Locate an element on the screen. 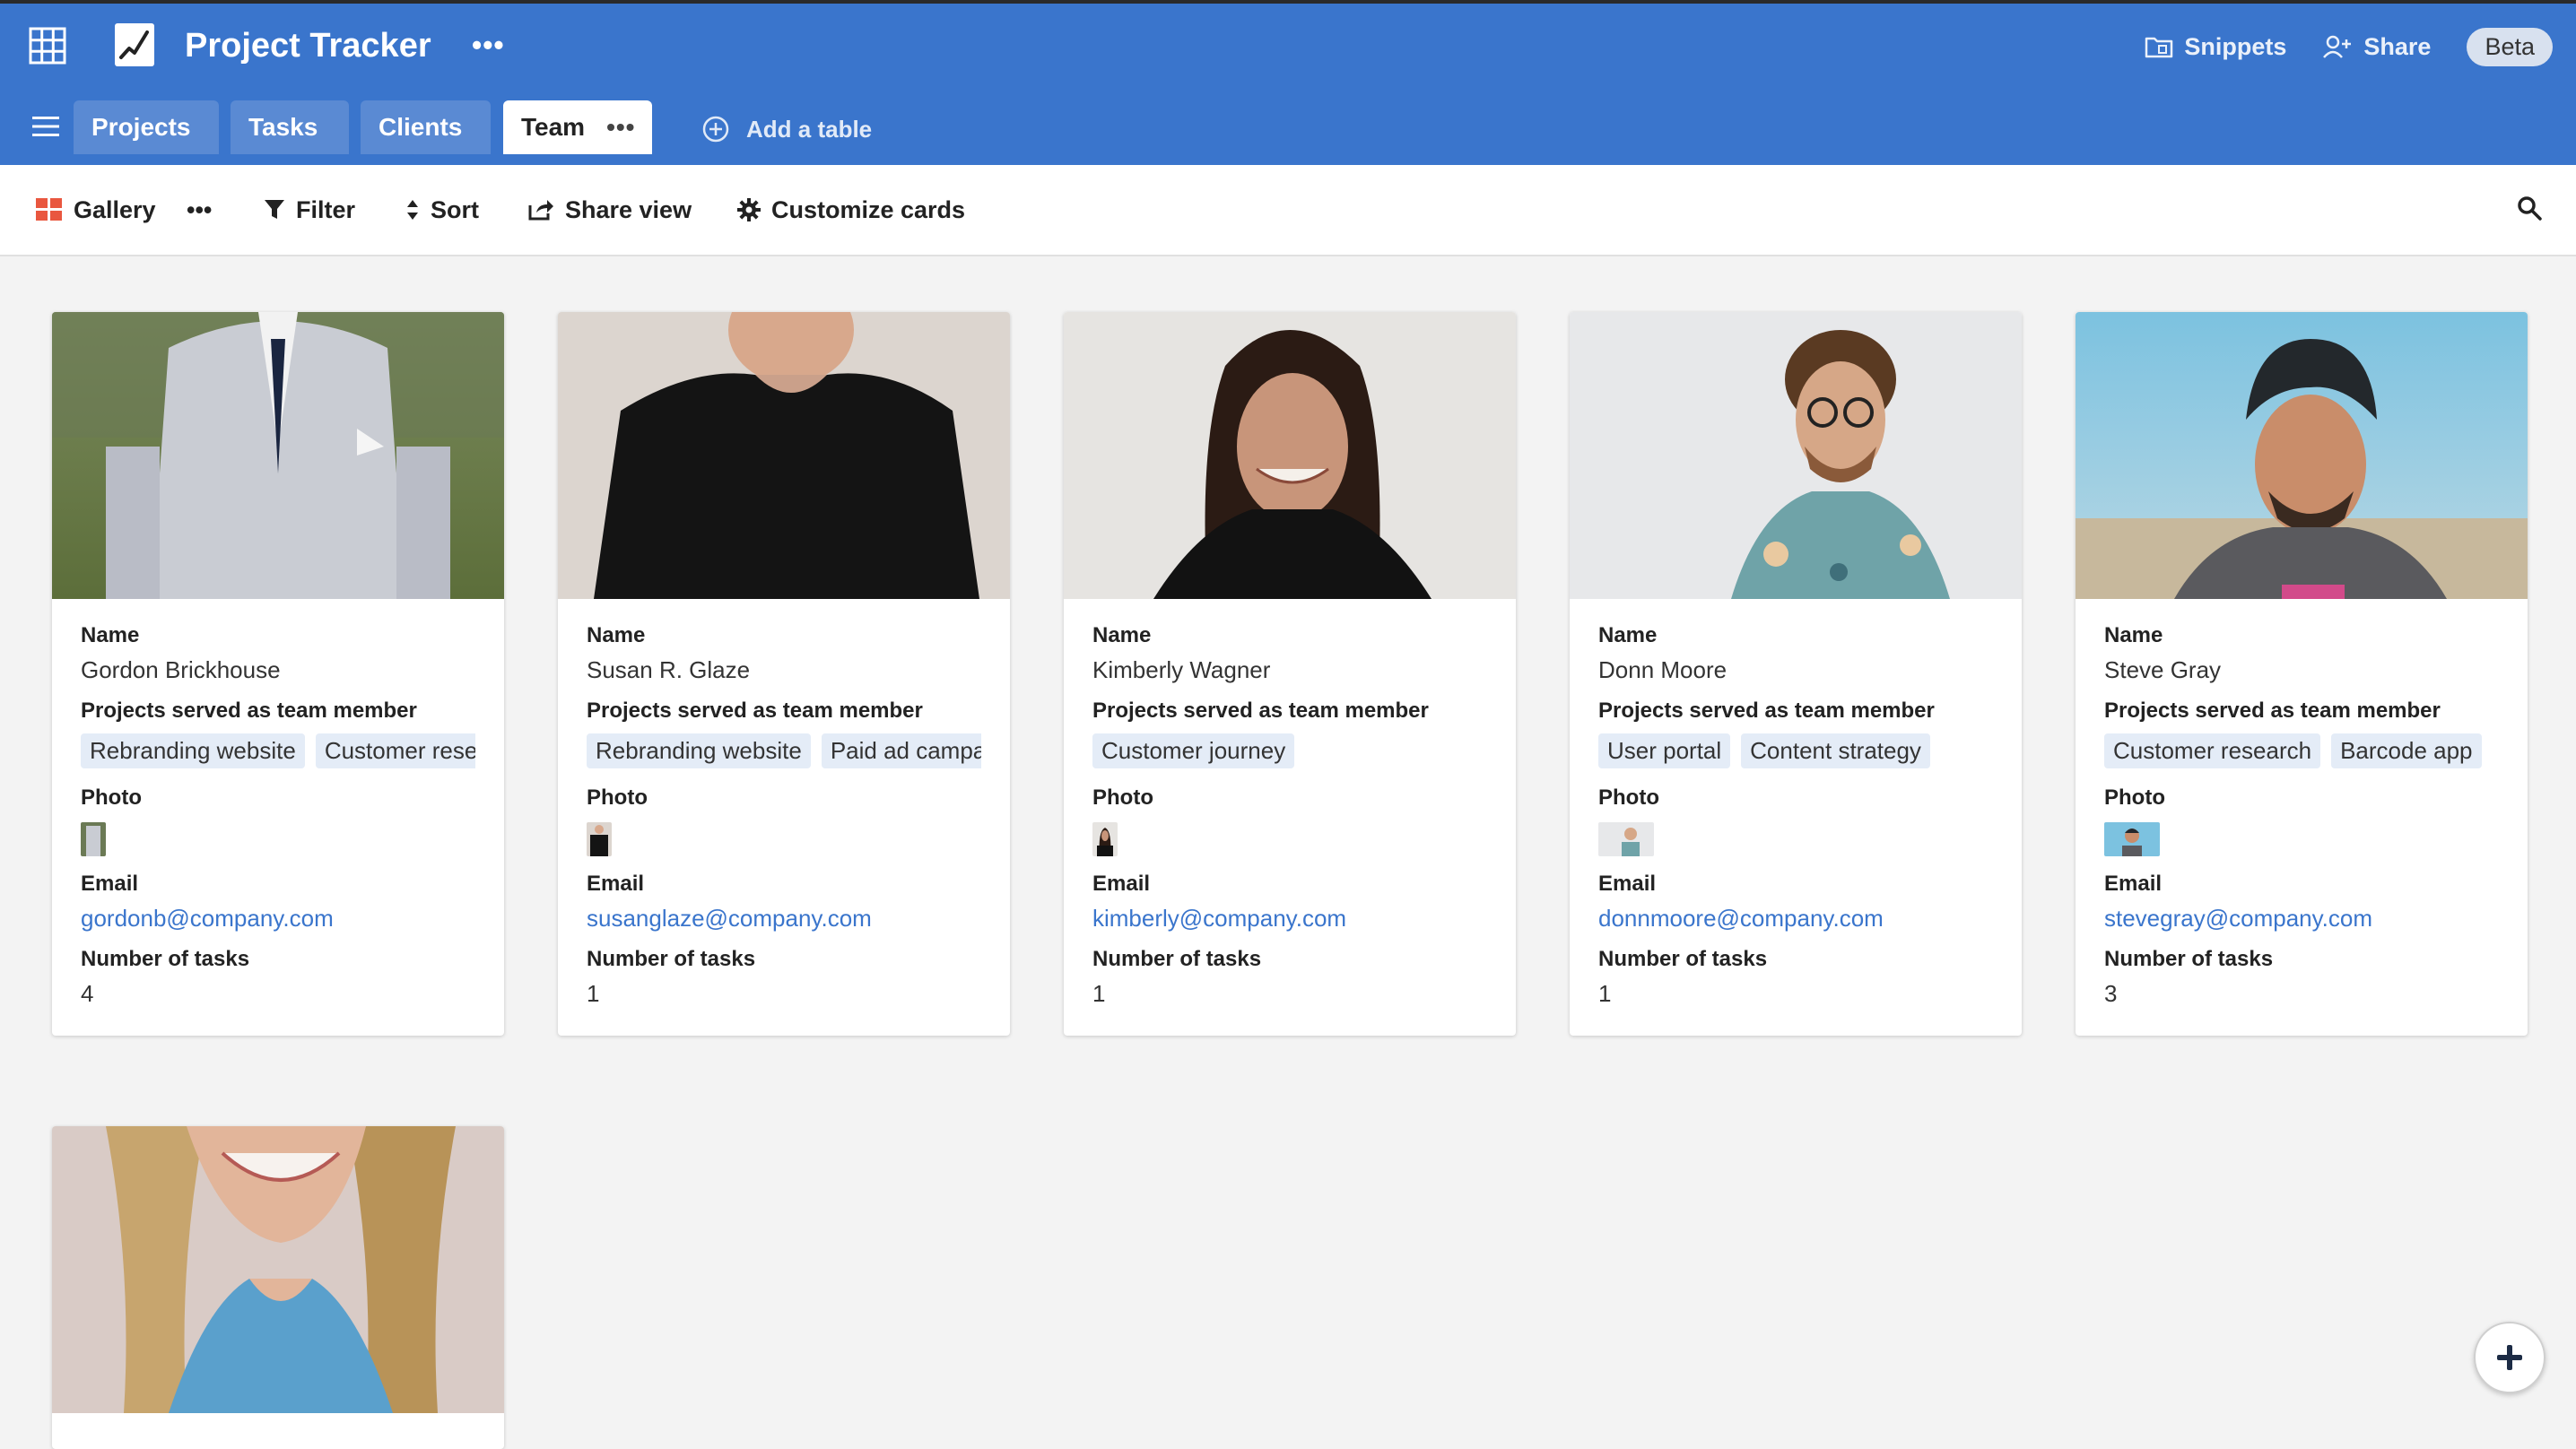  name-value: Kimberly Wagner is located at coordinates (1181, 669).